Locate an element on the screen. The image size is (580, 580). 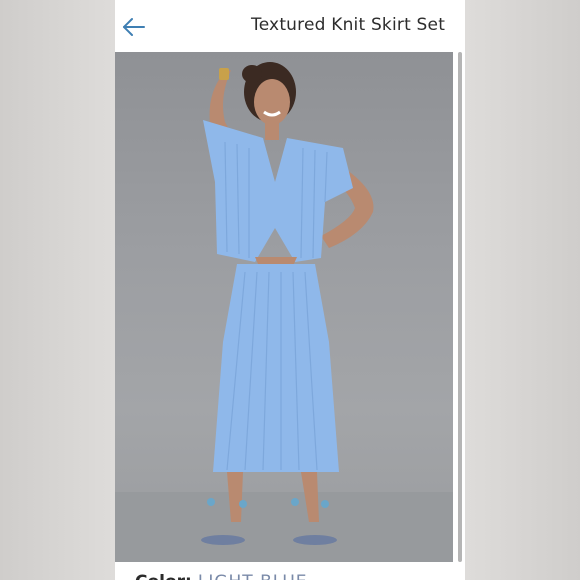
arrow-left-icon is located at coordinates (134, 27).